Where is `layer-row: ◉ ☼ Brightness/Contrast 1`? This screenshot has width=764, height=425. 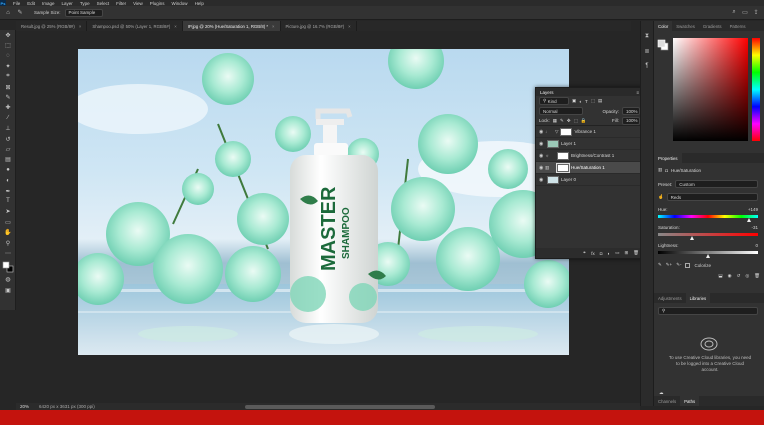
layer-row: ◉ ☼ Brightness/Contrast 1 is located at coordinates (589, 156).